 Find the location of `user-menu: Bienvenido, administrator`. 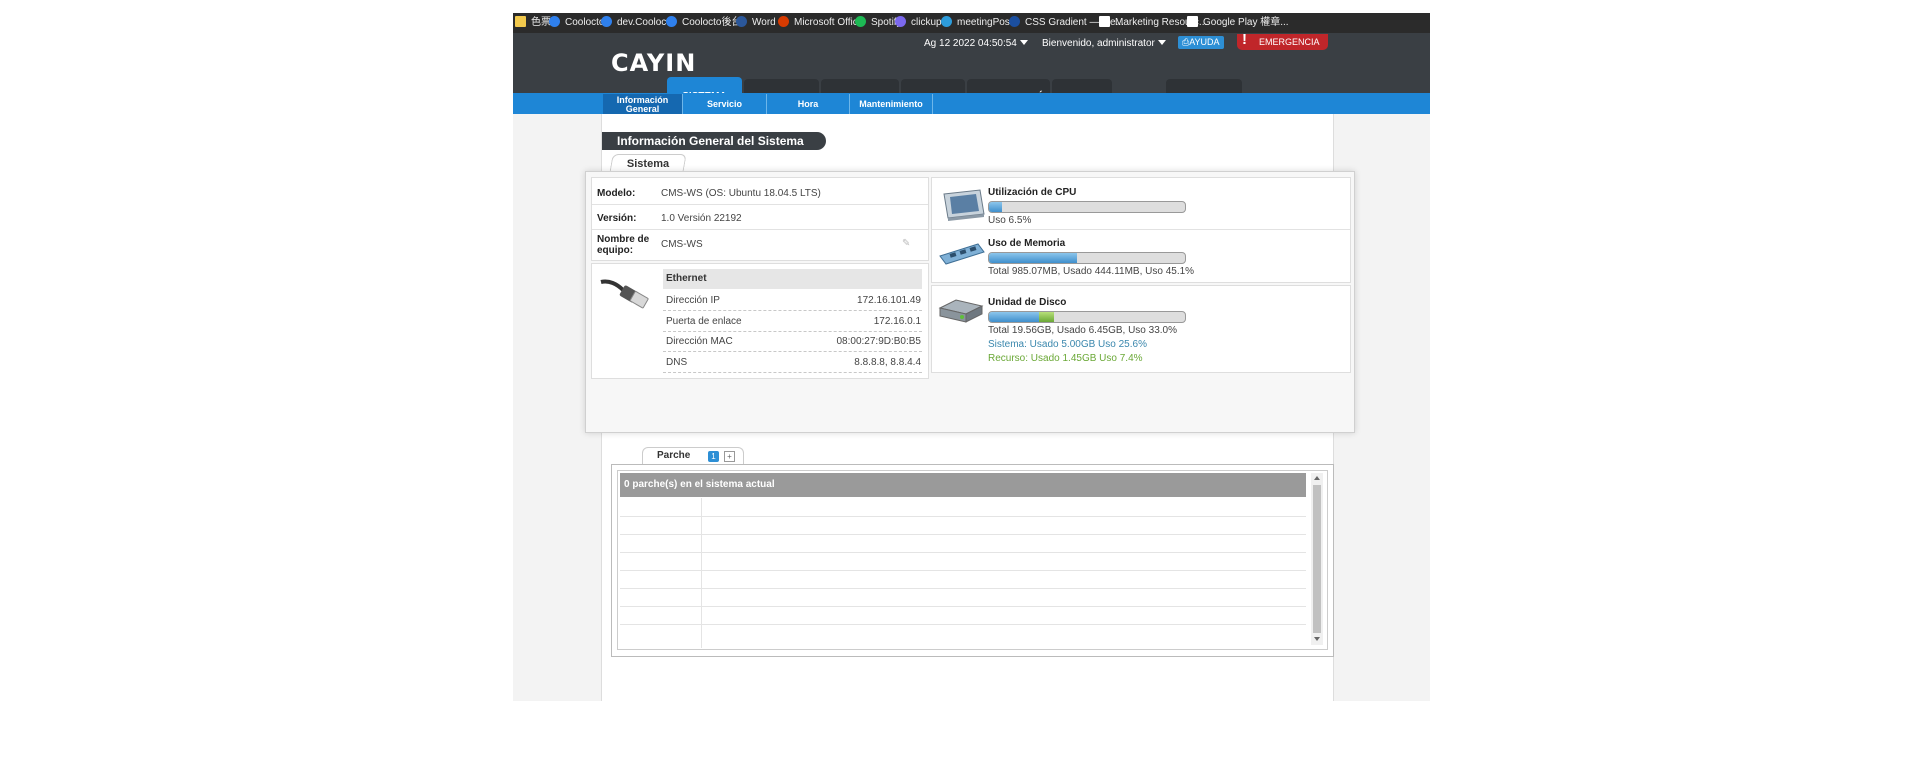

user-menu: Bienvenido, administrator is located at coordinates (1104, 43).